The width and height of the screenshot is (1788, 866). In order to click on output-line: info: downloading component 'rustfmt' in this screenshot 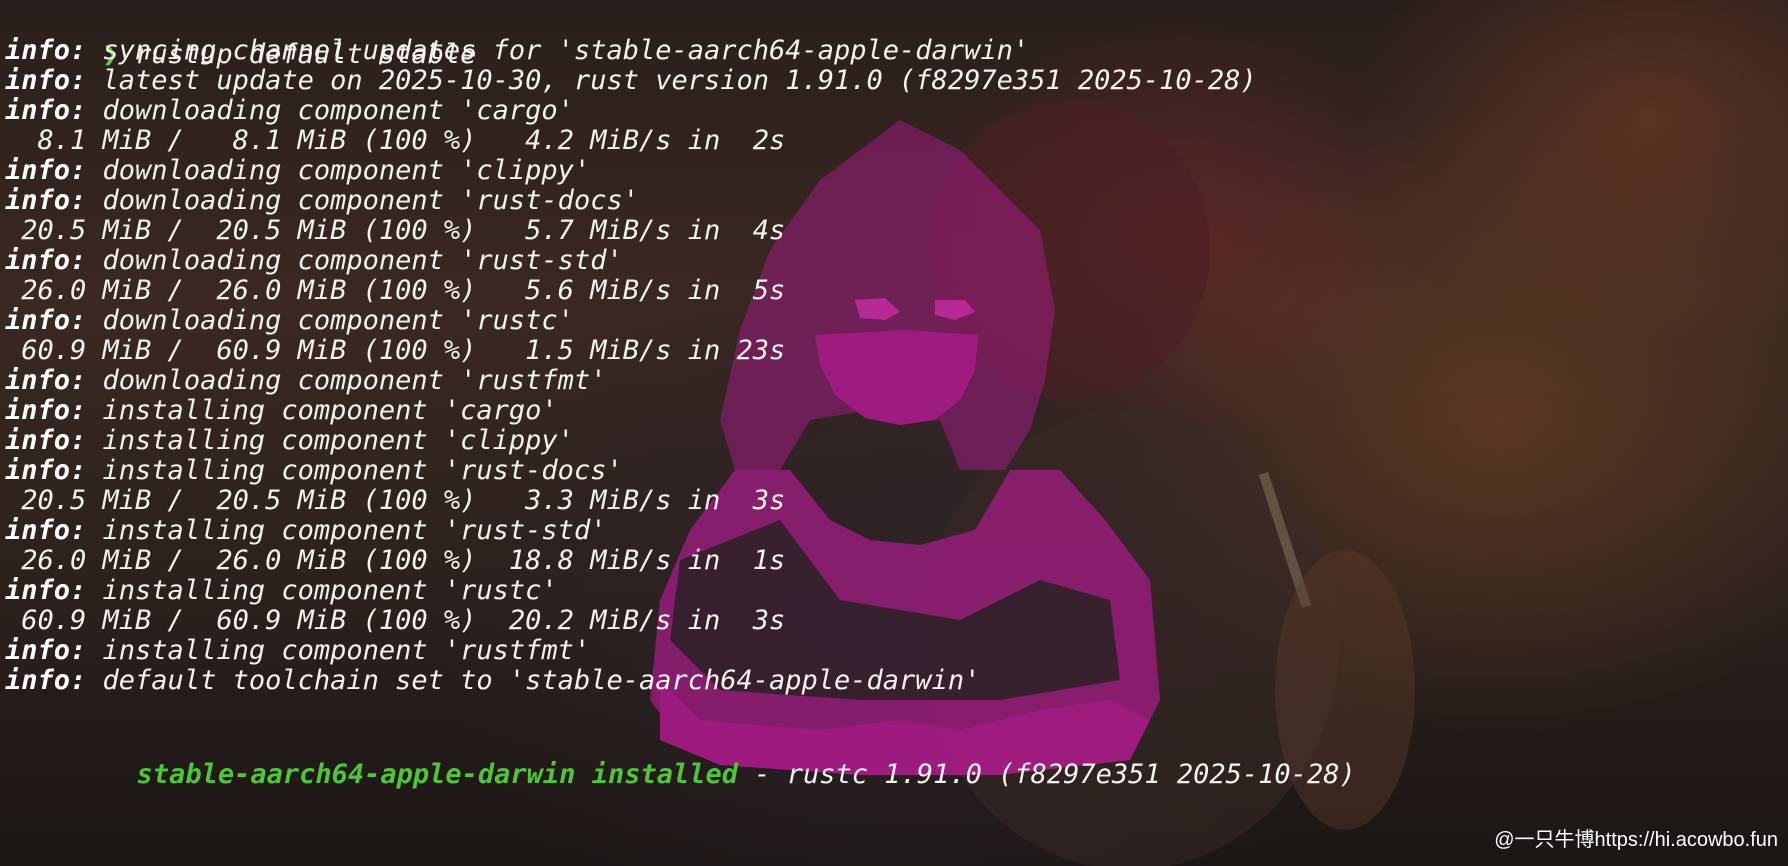, I will do `click(305, 381)`.